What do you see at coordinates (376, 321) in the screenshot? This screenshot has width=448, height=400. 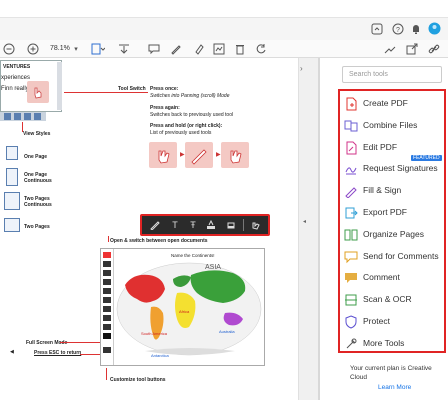 I see `tool-item-label: Protect` at bounding box center [376, 321].